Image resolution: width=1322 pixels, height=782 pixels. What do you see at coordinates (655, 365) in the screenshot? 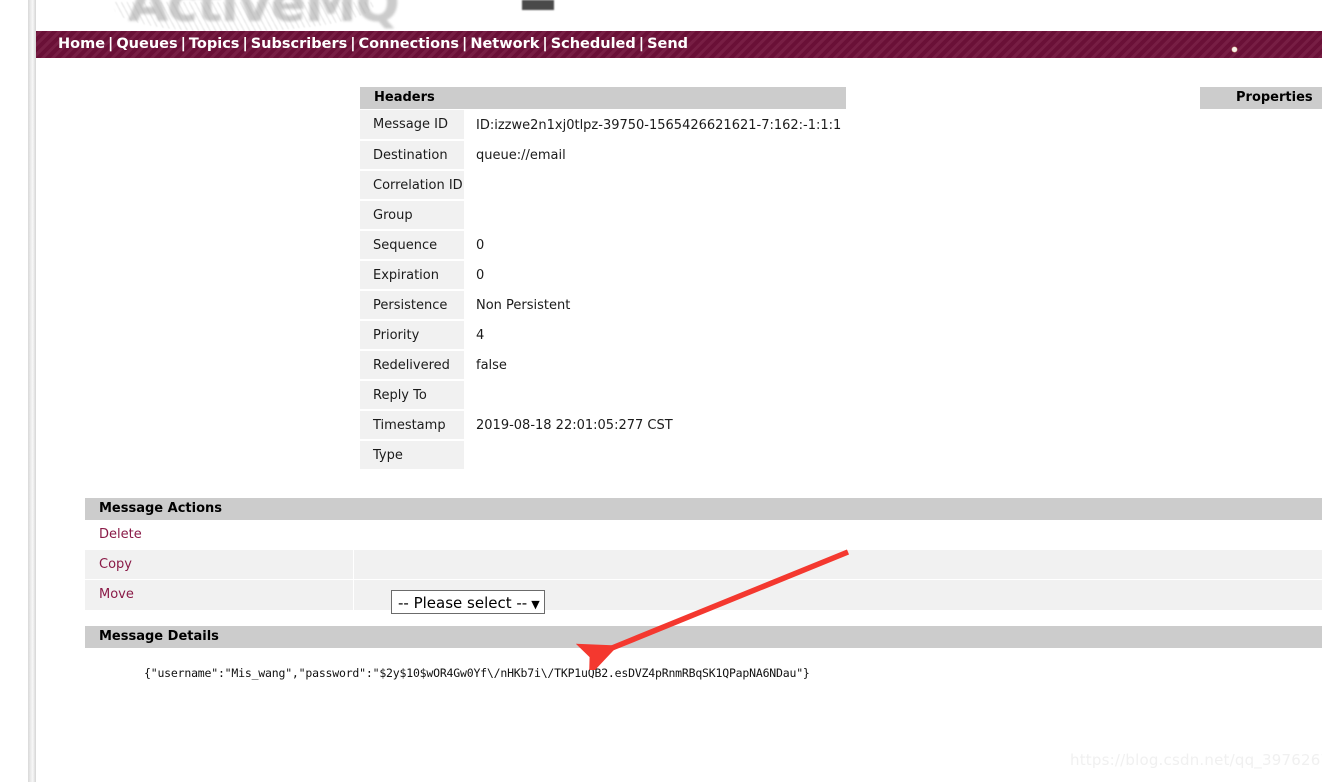
I see `header-value: false` at bounding box center [655, 365].